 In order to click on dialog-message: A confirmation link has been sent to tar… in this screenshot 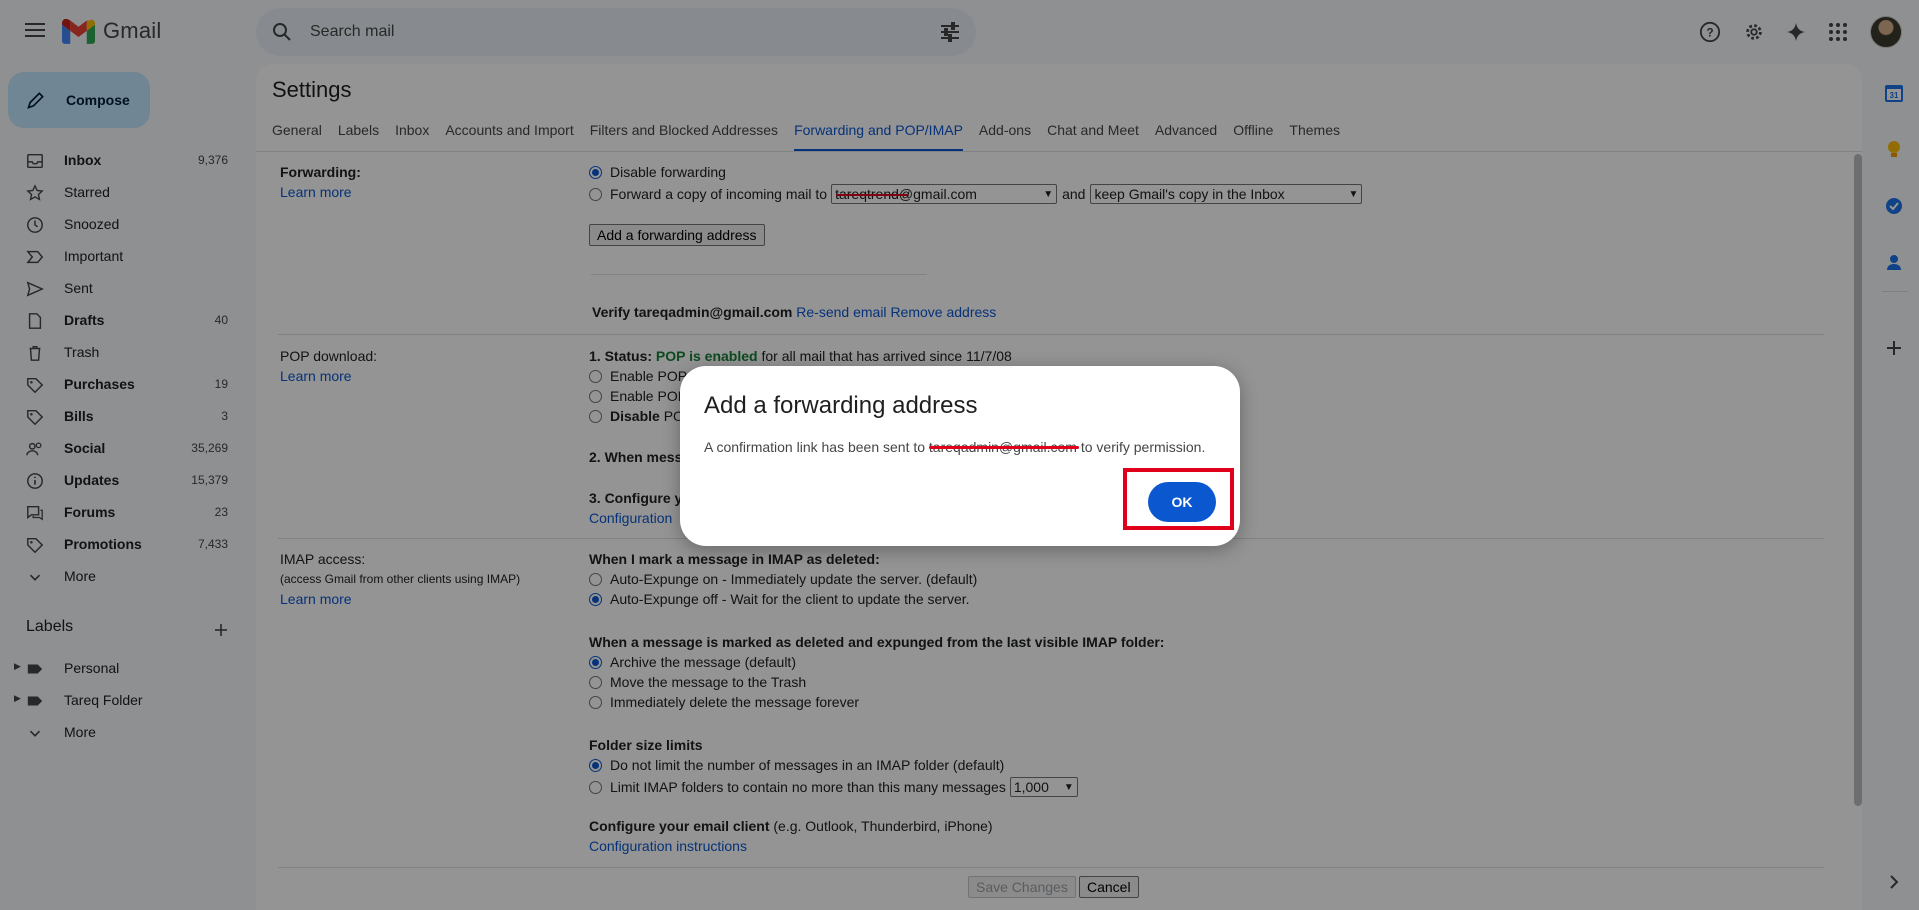, I will do `click(954, 447)`.